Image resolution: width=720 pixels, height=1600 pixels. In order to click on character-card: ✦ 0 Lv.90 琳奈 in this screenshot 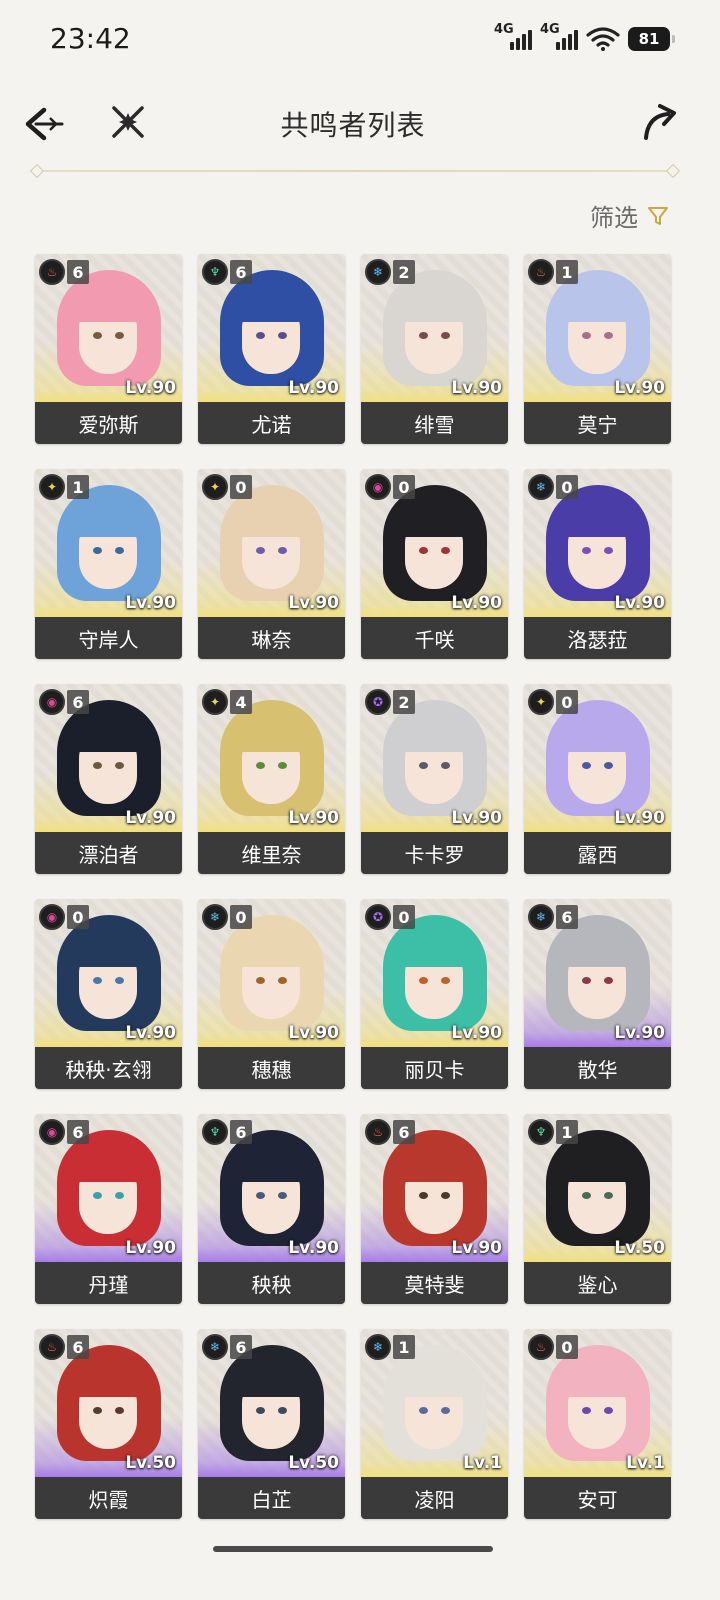, I will do `click(271, 564)`.